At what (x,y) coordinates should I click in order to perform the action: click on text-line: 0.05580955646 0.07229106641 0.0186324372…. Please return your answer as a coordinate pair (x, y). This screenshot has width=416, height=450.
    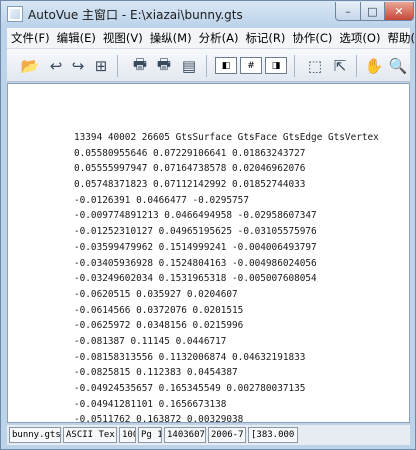
    Looking at the image, I should click on (190, 153).